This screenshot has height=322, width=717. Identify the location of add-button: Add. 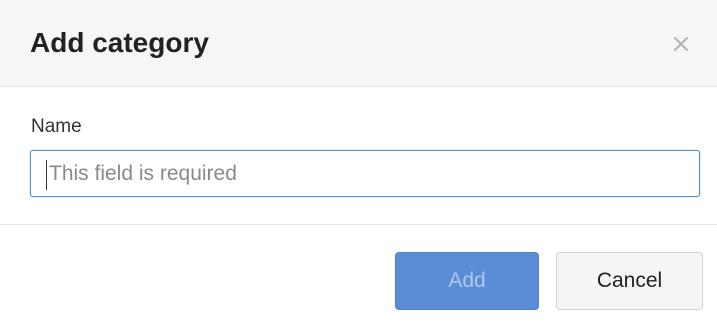
(467, 281).